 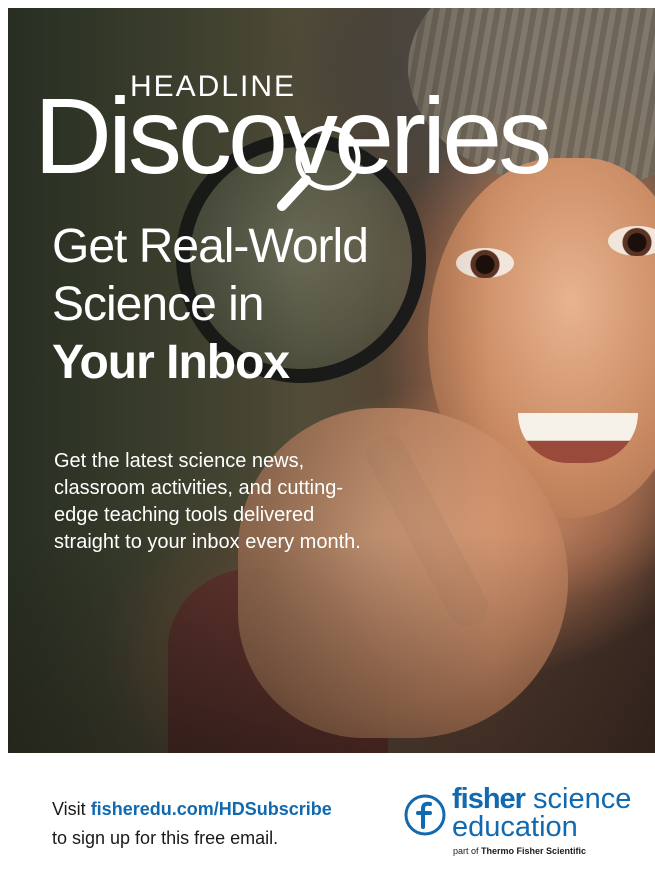 What do you see at coordinates (211, 809) in the screenshot?
I see `subscribe-link: fisheredu.com/HDSubscribe` at bounding box center [211, 809].